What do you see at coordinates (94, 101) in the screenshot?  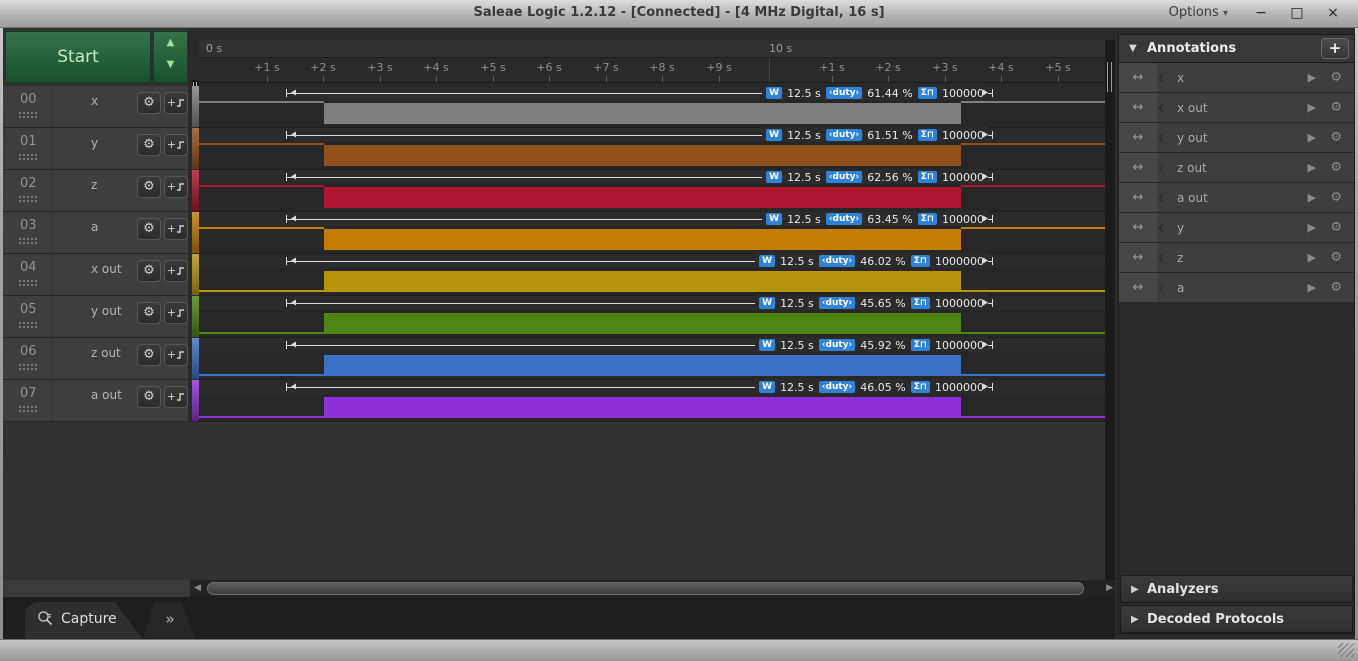 I see `channel-label: x` at bounding box center [94, 101].